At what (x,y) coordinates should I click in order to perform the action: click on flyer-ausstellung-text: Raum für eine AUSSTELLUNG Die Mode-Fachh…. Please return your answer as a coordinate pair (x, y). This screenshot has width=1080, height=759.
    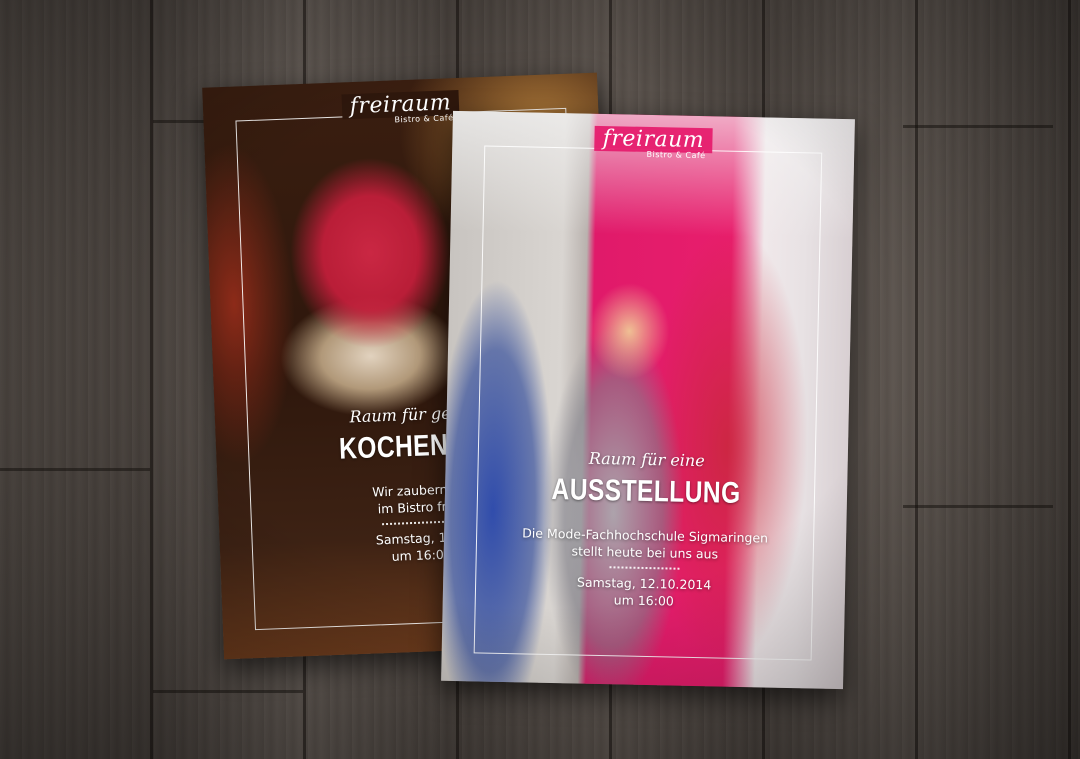
    Looking at the image, I should click on (645, 529).